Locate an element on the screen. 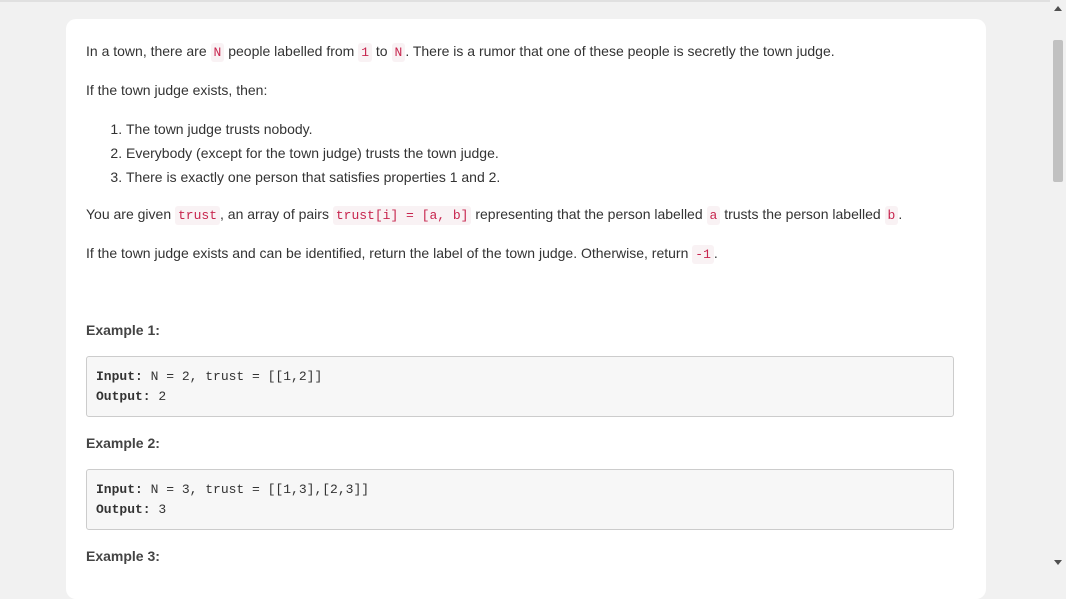  example-code-block: Input: N = 2, trust = [[1,2]] Output: 2 is located at coordinates (520, 386).